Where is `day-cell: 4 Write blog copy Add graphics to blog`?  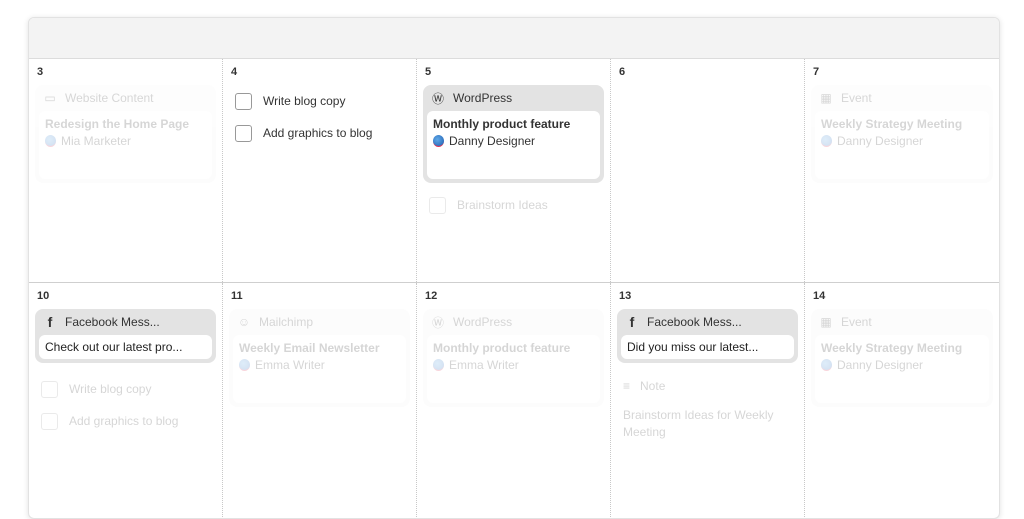 day-cell: 4 Write blog copy Add graphics to blog is located at coordinates (320, 170).